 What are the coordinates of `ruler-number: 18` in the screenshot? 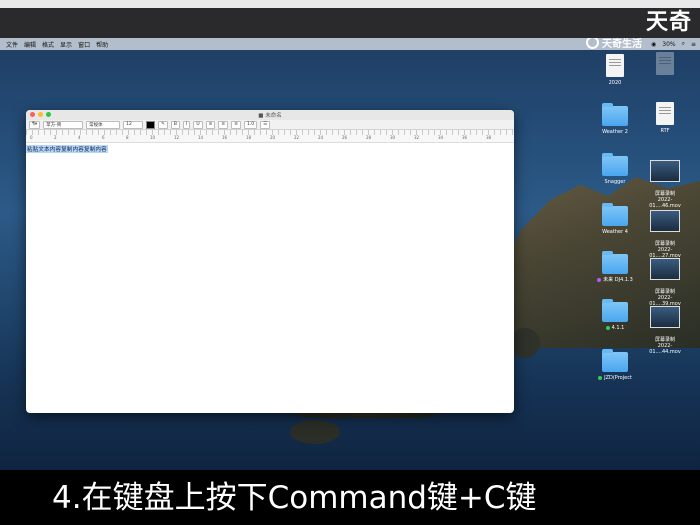 It's located at (249, 137).